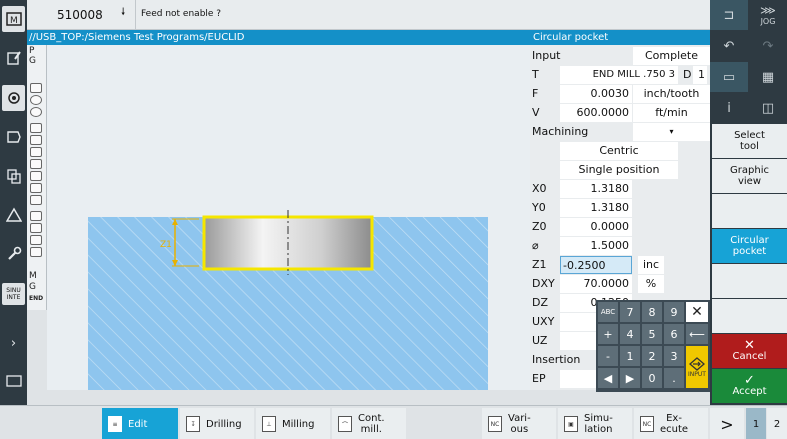 The width and height of the screenshot is (787, 439). I want to click on various-softkey: NC Vari- ous, so click(519, 423).